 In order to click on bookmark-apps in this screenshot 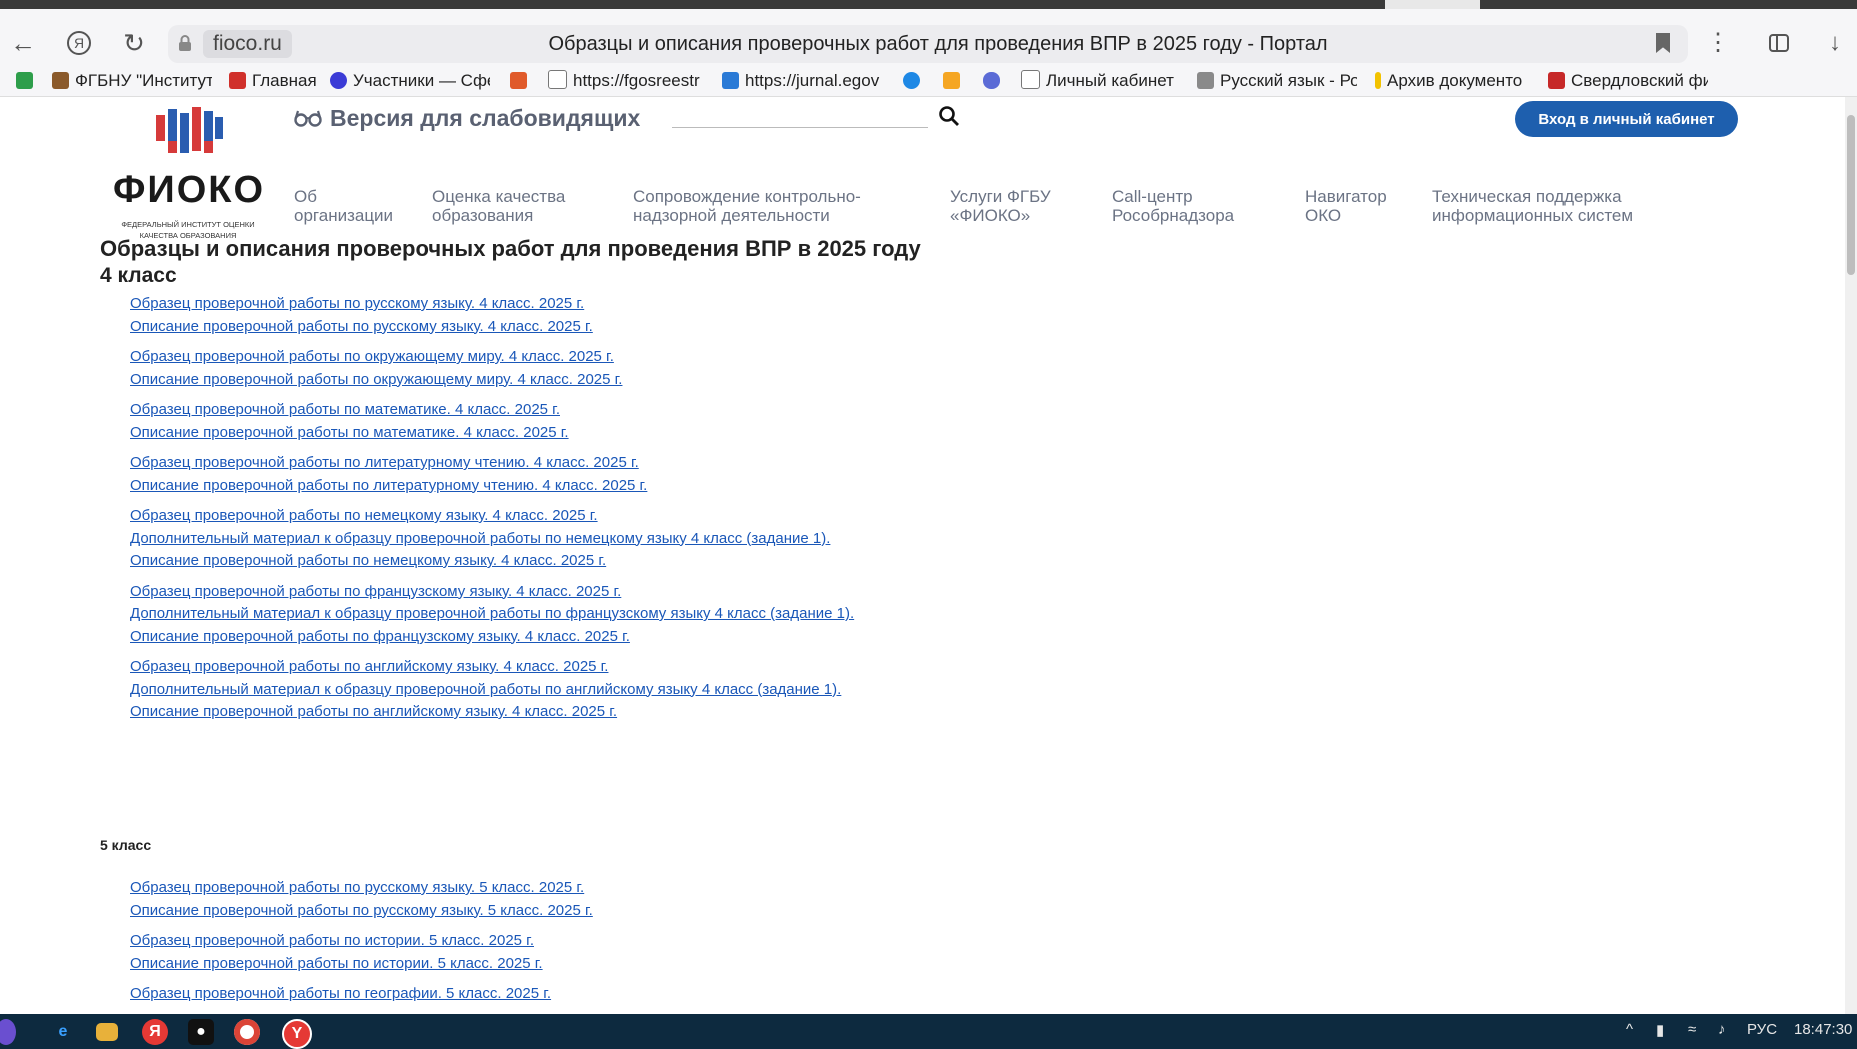, I will do `click(27, 81)`.